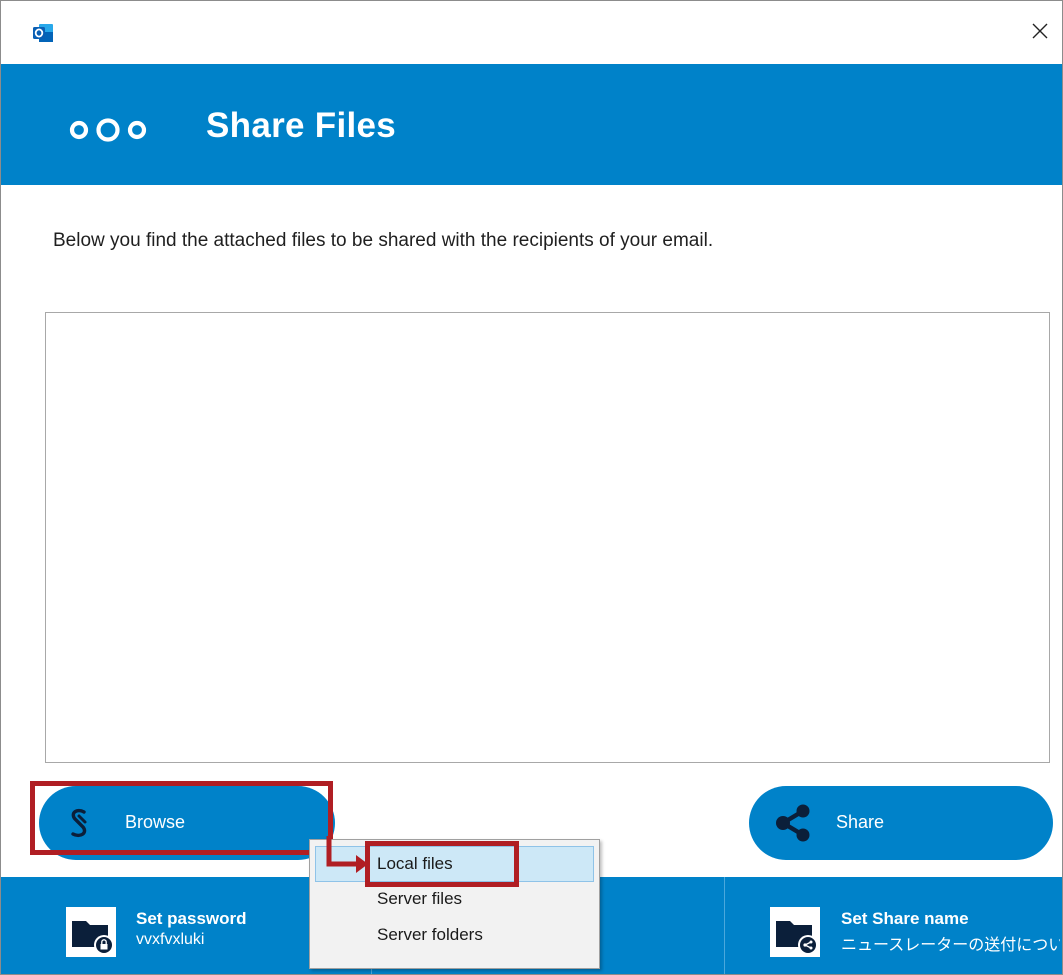 This screenshot has height=975, width=1063. What do you see at coordinates (187, 823) in the screenshot?
I see `browse-button: Browse` at bounding box center [187, 823].